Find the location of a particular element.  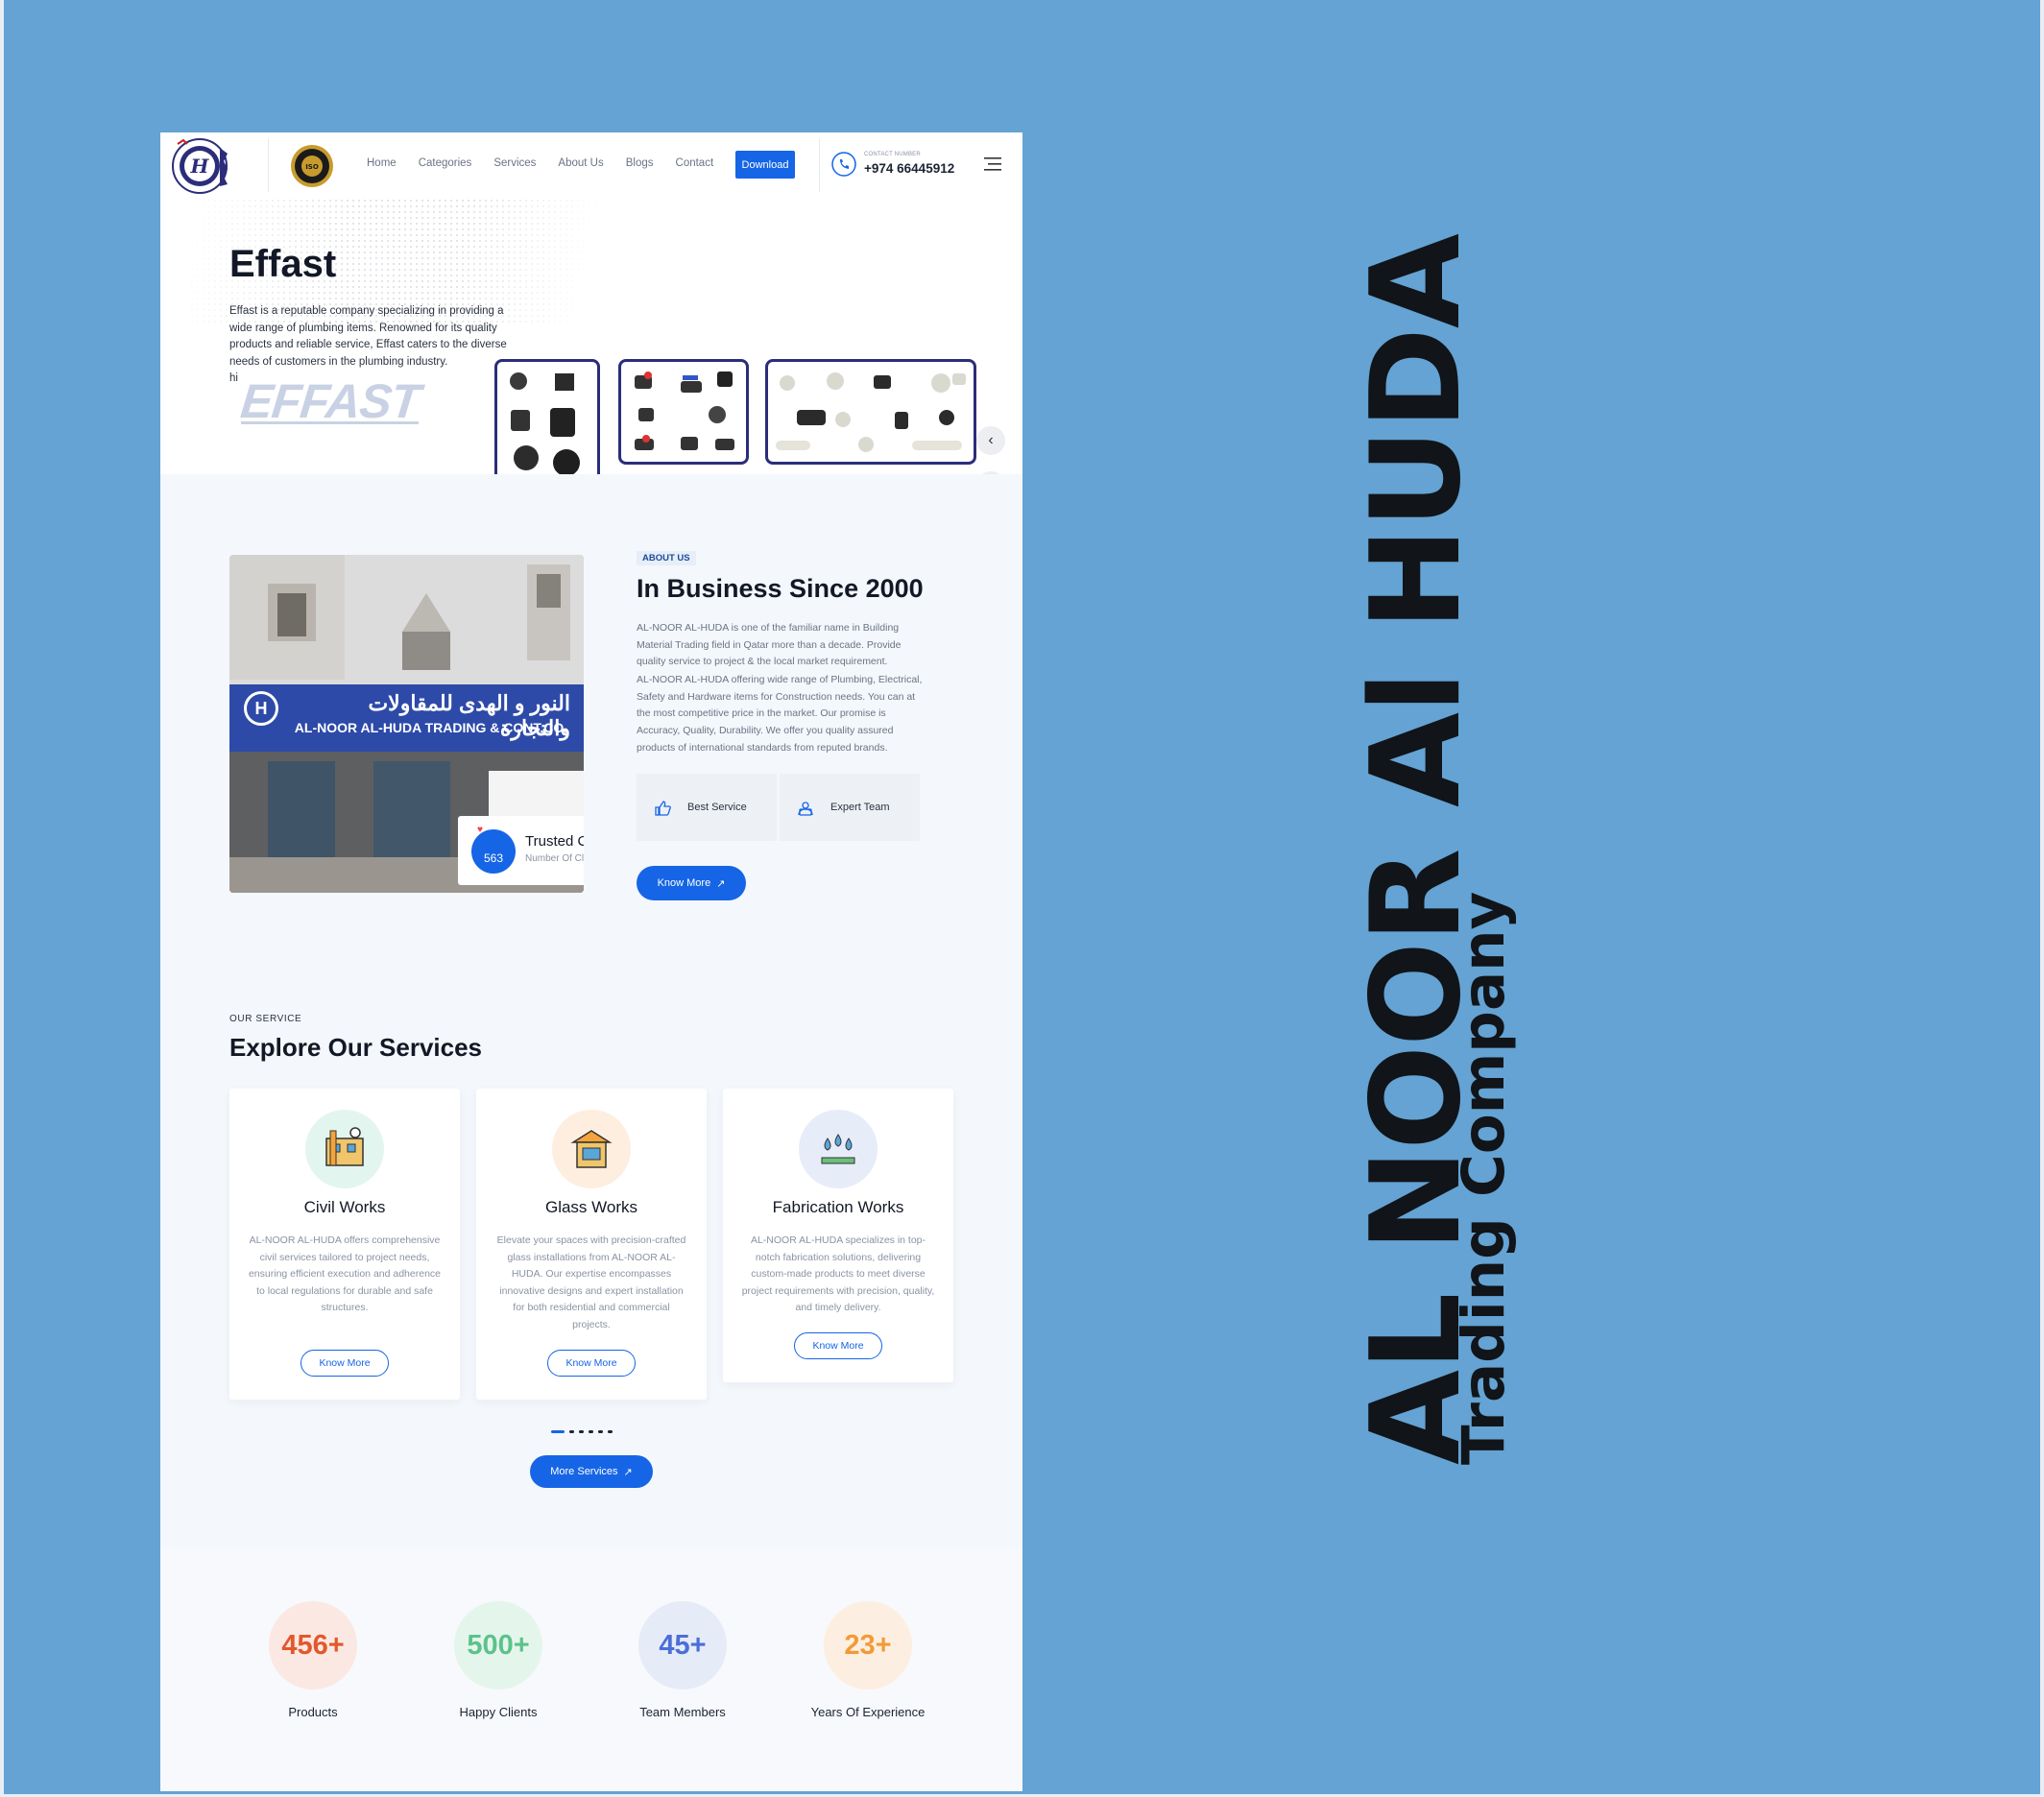

about-know-more-button: Know More ↗ is located at coordinates (691, 883).